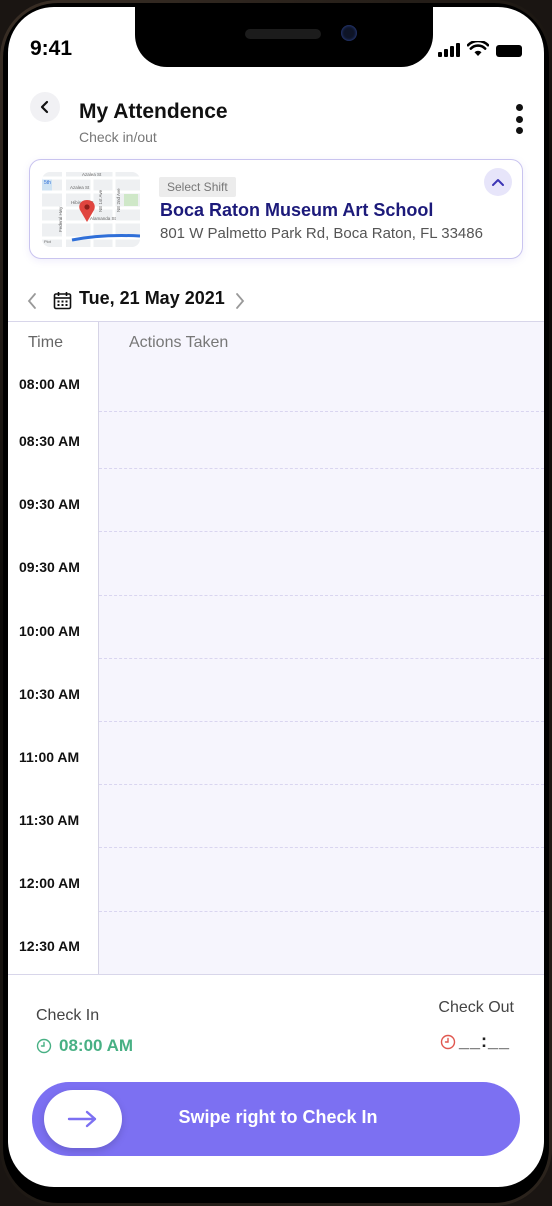  Describe the element at coordinates (100, 200) in the screenshot. I see `svg-text: NE 1st Ave` at that location.